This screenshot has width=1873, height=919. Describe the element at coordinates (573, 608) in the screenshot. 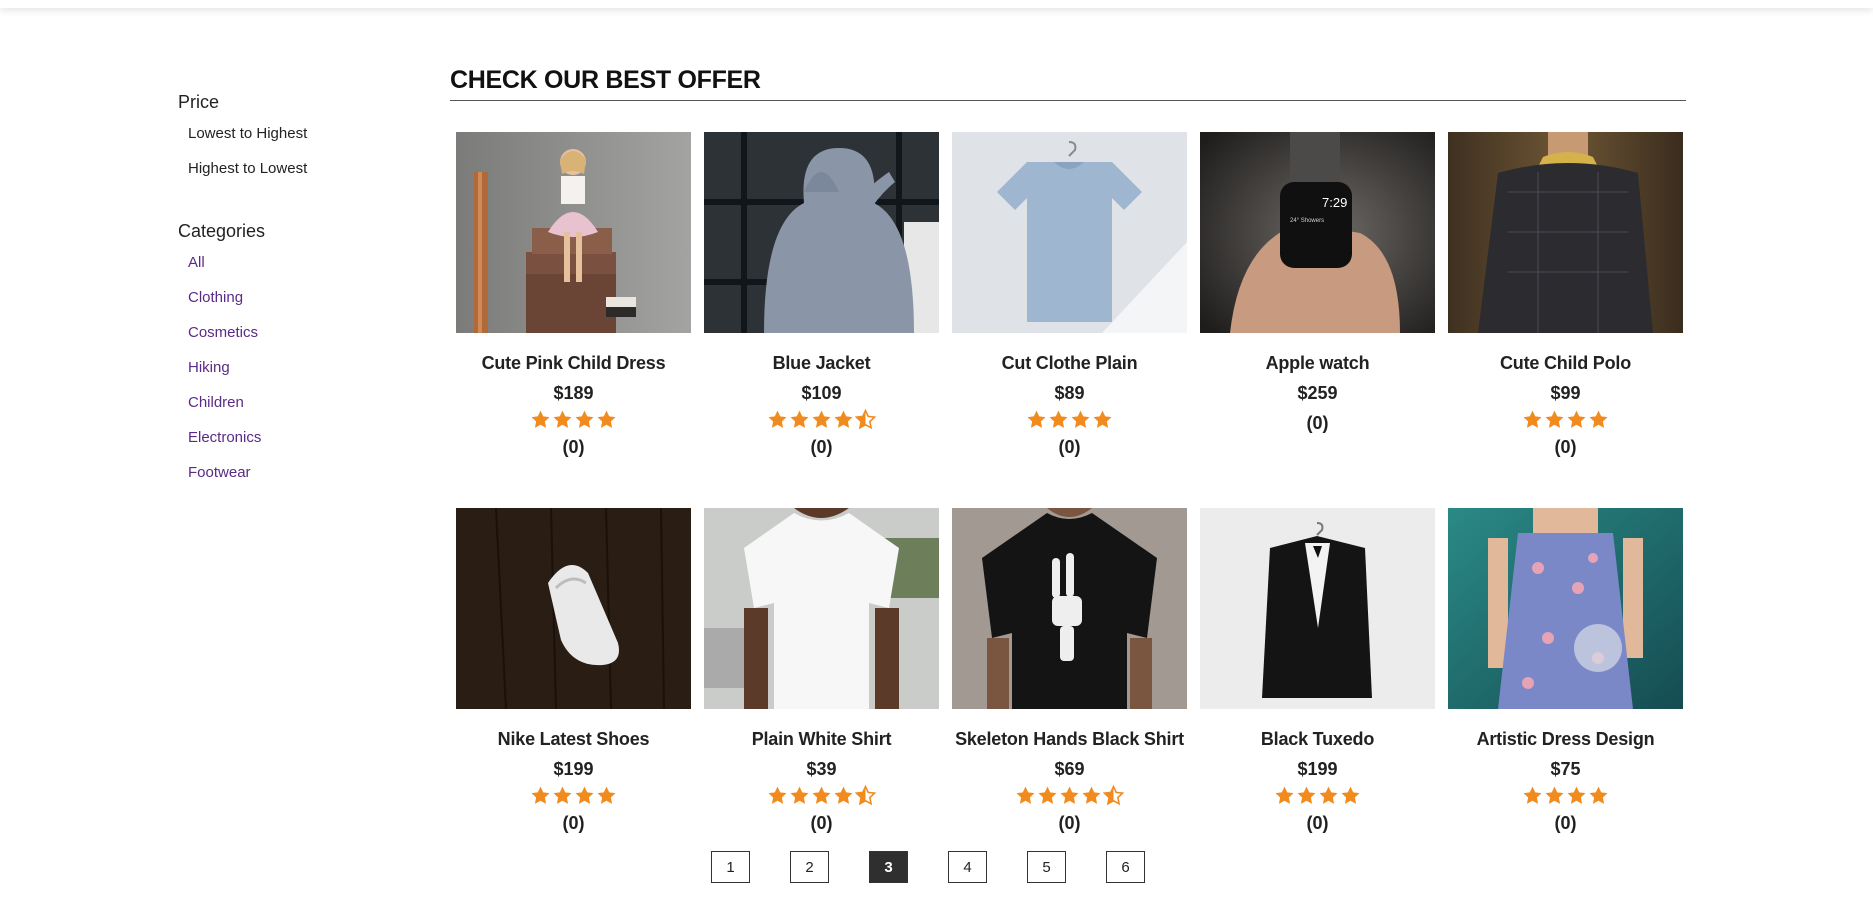

I see `white-sneaker-photo` at that location.